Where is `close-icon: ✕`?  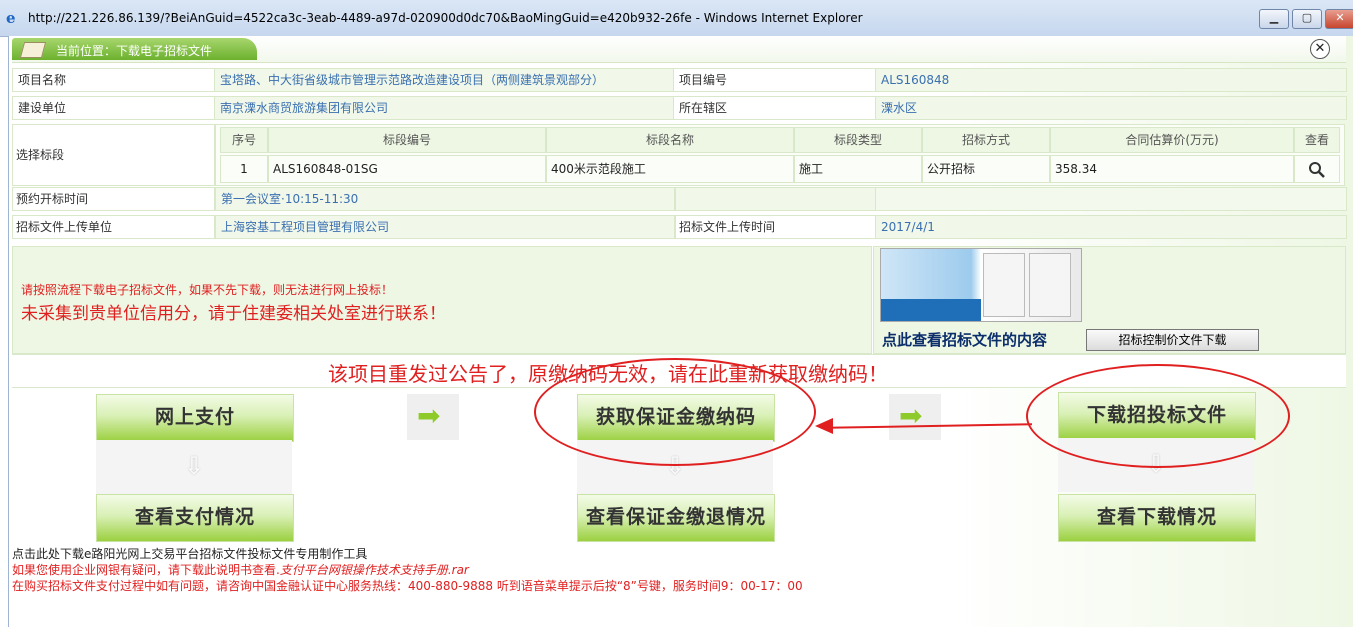 close-icon: ✕ is located at coordinates (1320, 49).